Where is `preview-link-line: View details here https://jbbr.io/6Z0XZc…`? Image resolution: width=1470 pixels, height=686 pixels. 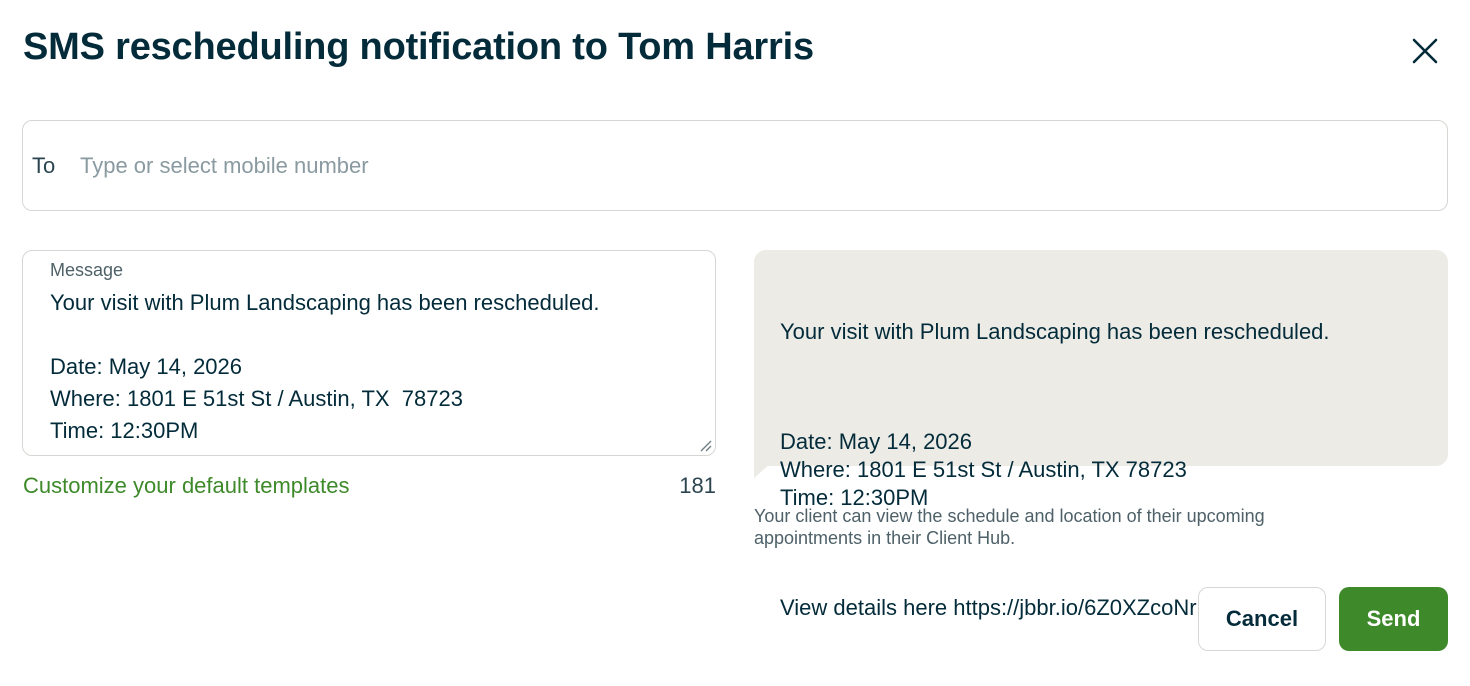 preview-link-line: View details here https://jbbr.io/6Z0XZc… is located at coordinates (1037, 607).